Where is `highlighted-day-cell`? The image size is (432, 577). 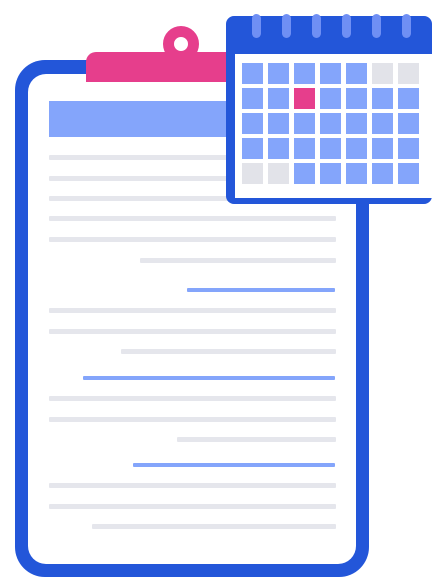 highlighted-day-cell is located at coordinates (304, 98).